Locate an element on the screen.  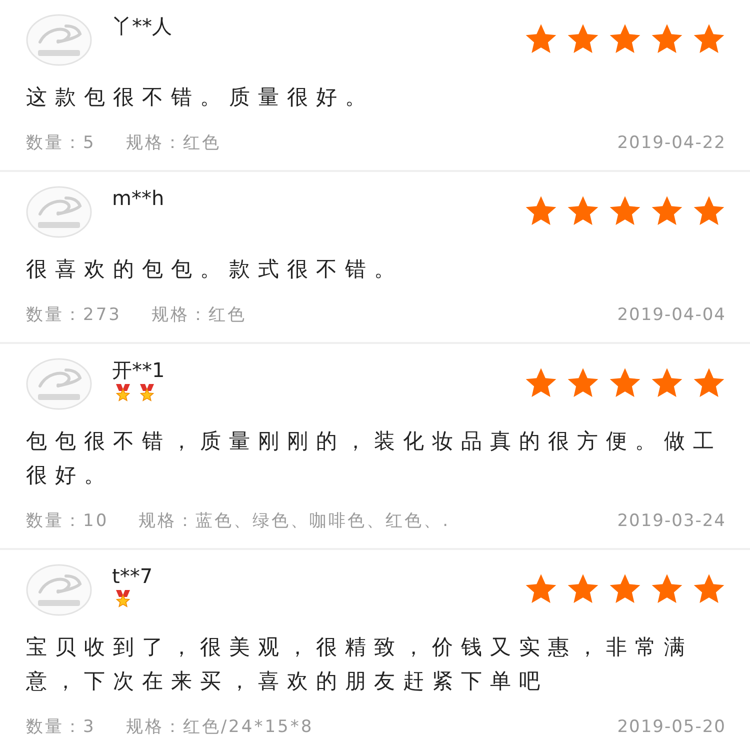
review-text: 宝贝收到了，很美观，很精致，价钱又实惠，非常满意，下次在来买，喜欢的朋友赶紧下单吧 is located at coordinates (360, 664).